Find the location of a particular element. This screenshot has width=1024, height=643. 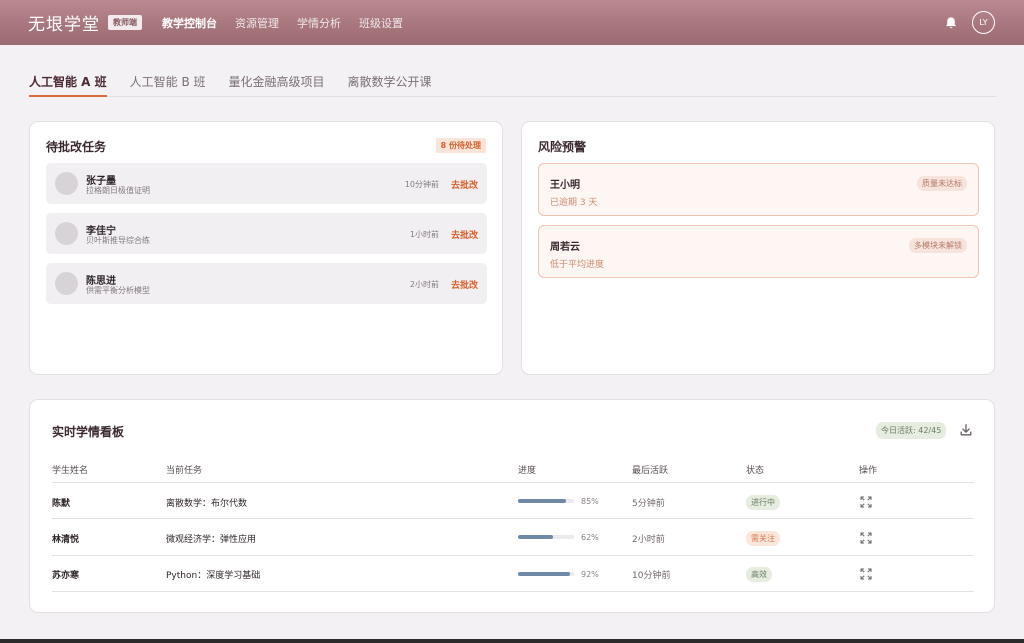

app-logo: 无垠学堂 is located at coordinates (64, 22).